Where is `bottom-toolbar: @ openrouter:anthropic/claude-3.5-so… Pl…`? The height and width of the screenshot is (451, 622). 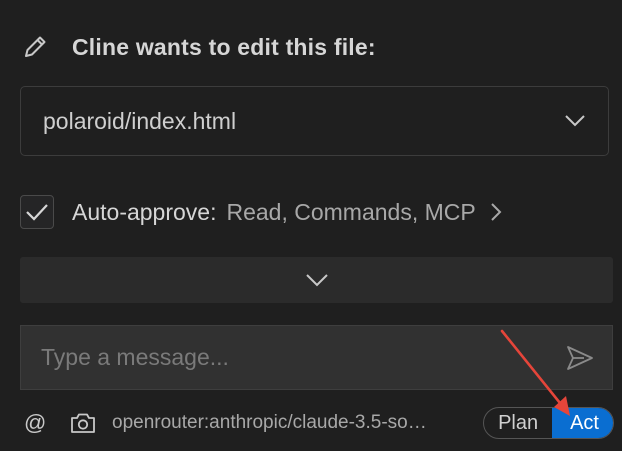 bottom-toolbar: @ openrouter:anthropic/claude-3.5-so… Pl… is located at coordinates (319, 423).